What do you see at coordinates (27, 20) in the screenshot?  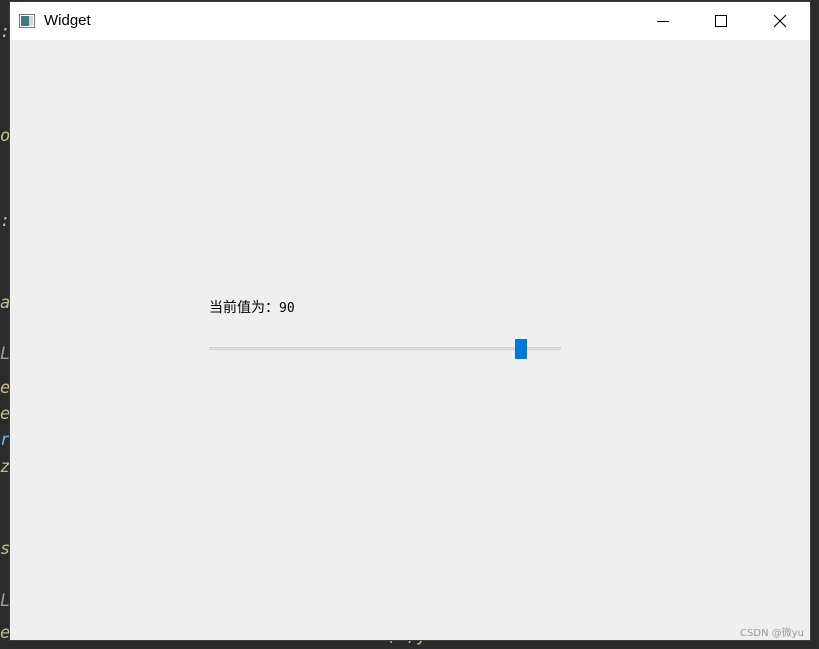 I see `qt-window-icon` at bounding box center [27, 20].